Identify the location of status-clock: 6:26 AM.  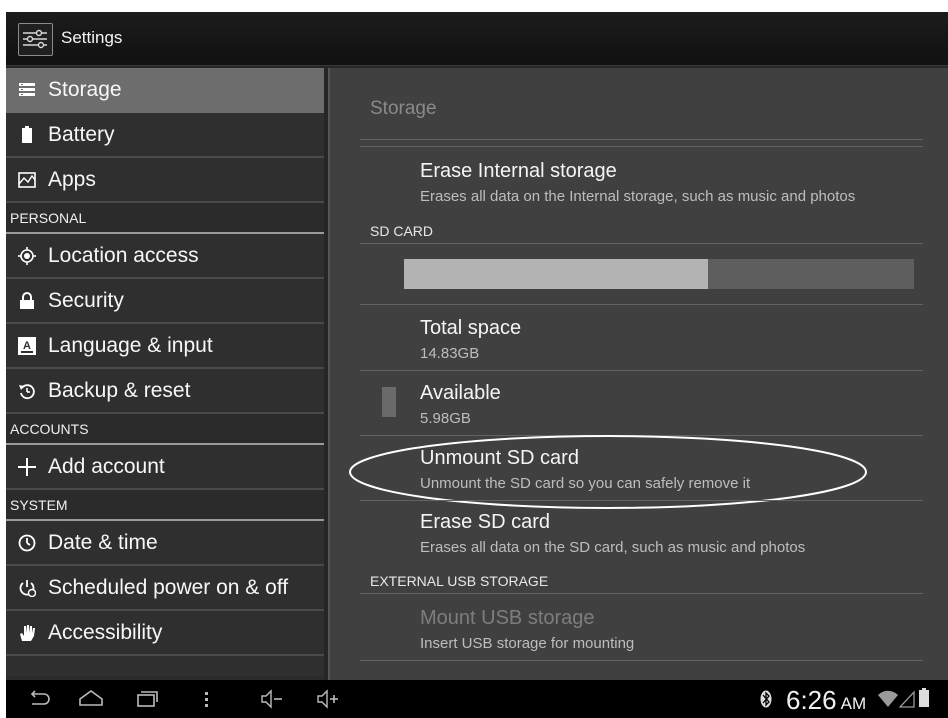
(826, 700).